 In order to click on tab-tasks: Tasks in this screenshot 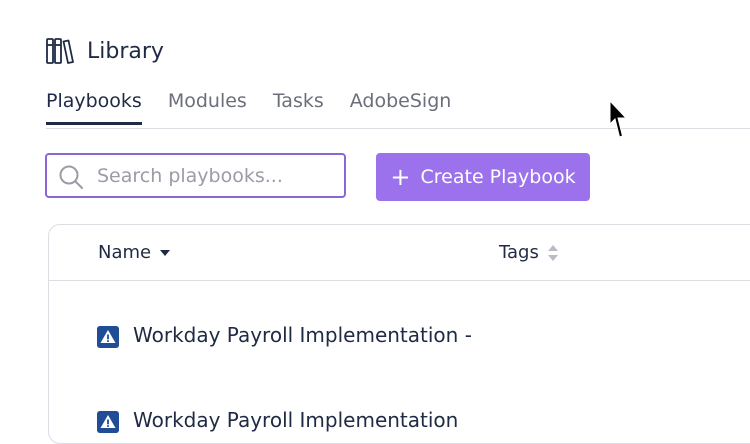, I will do `click(298, 107)`.